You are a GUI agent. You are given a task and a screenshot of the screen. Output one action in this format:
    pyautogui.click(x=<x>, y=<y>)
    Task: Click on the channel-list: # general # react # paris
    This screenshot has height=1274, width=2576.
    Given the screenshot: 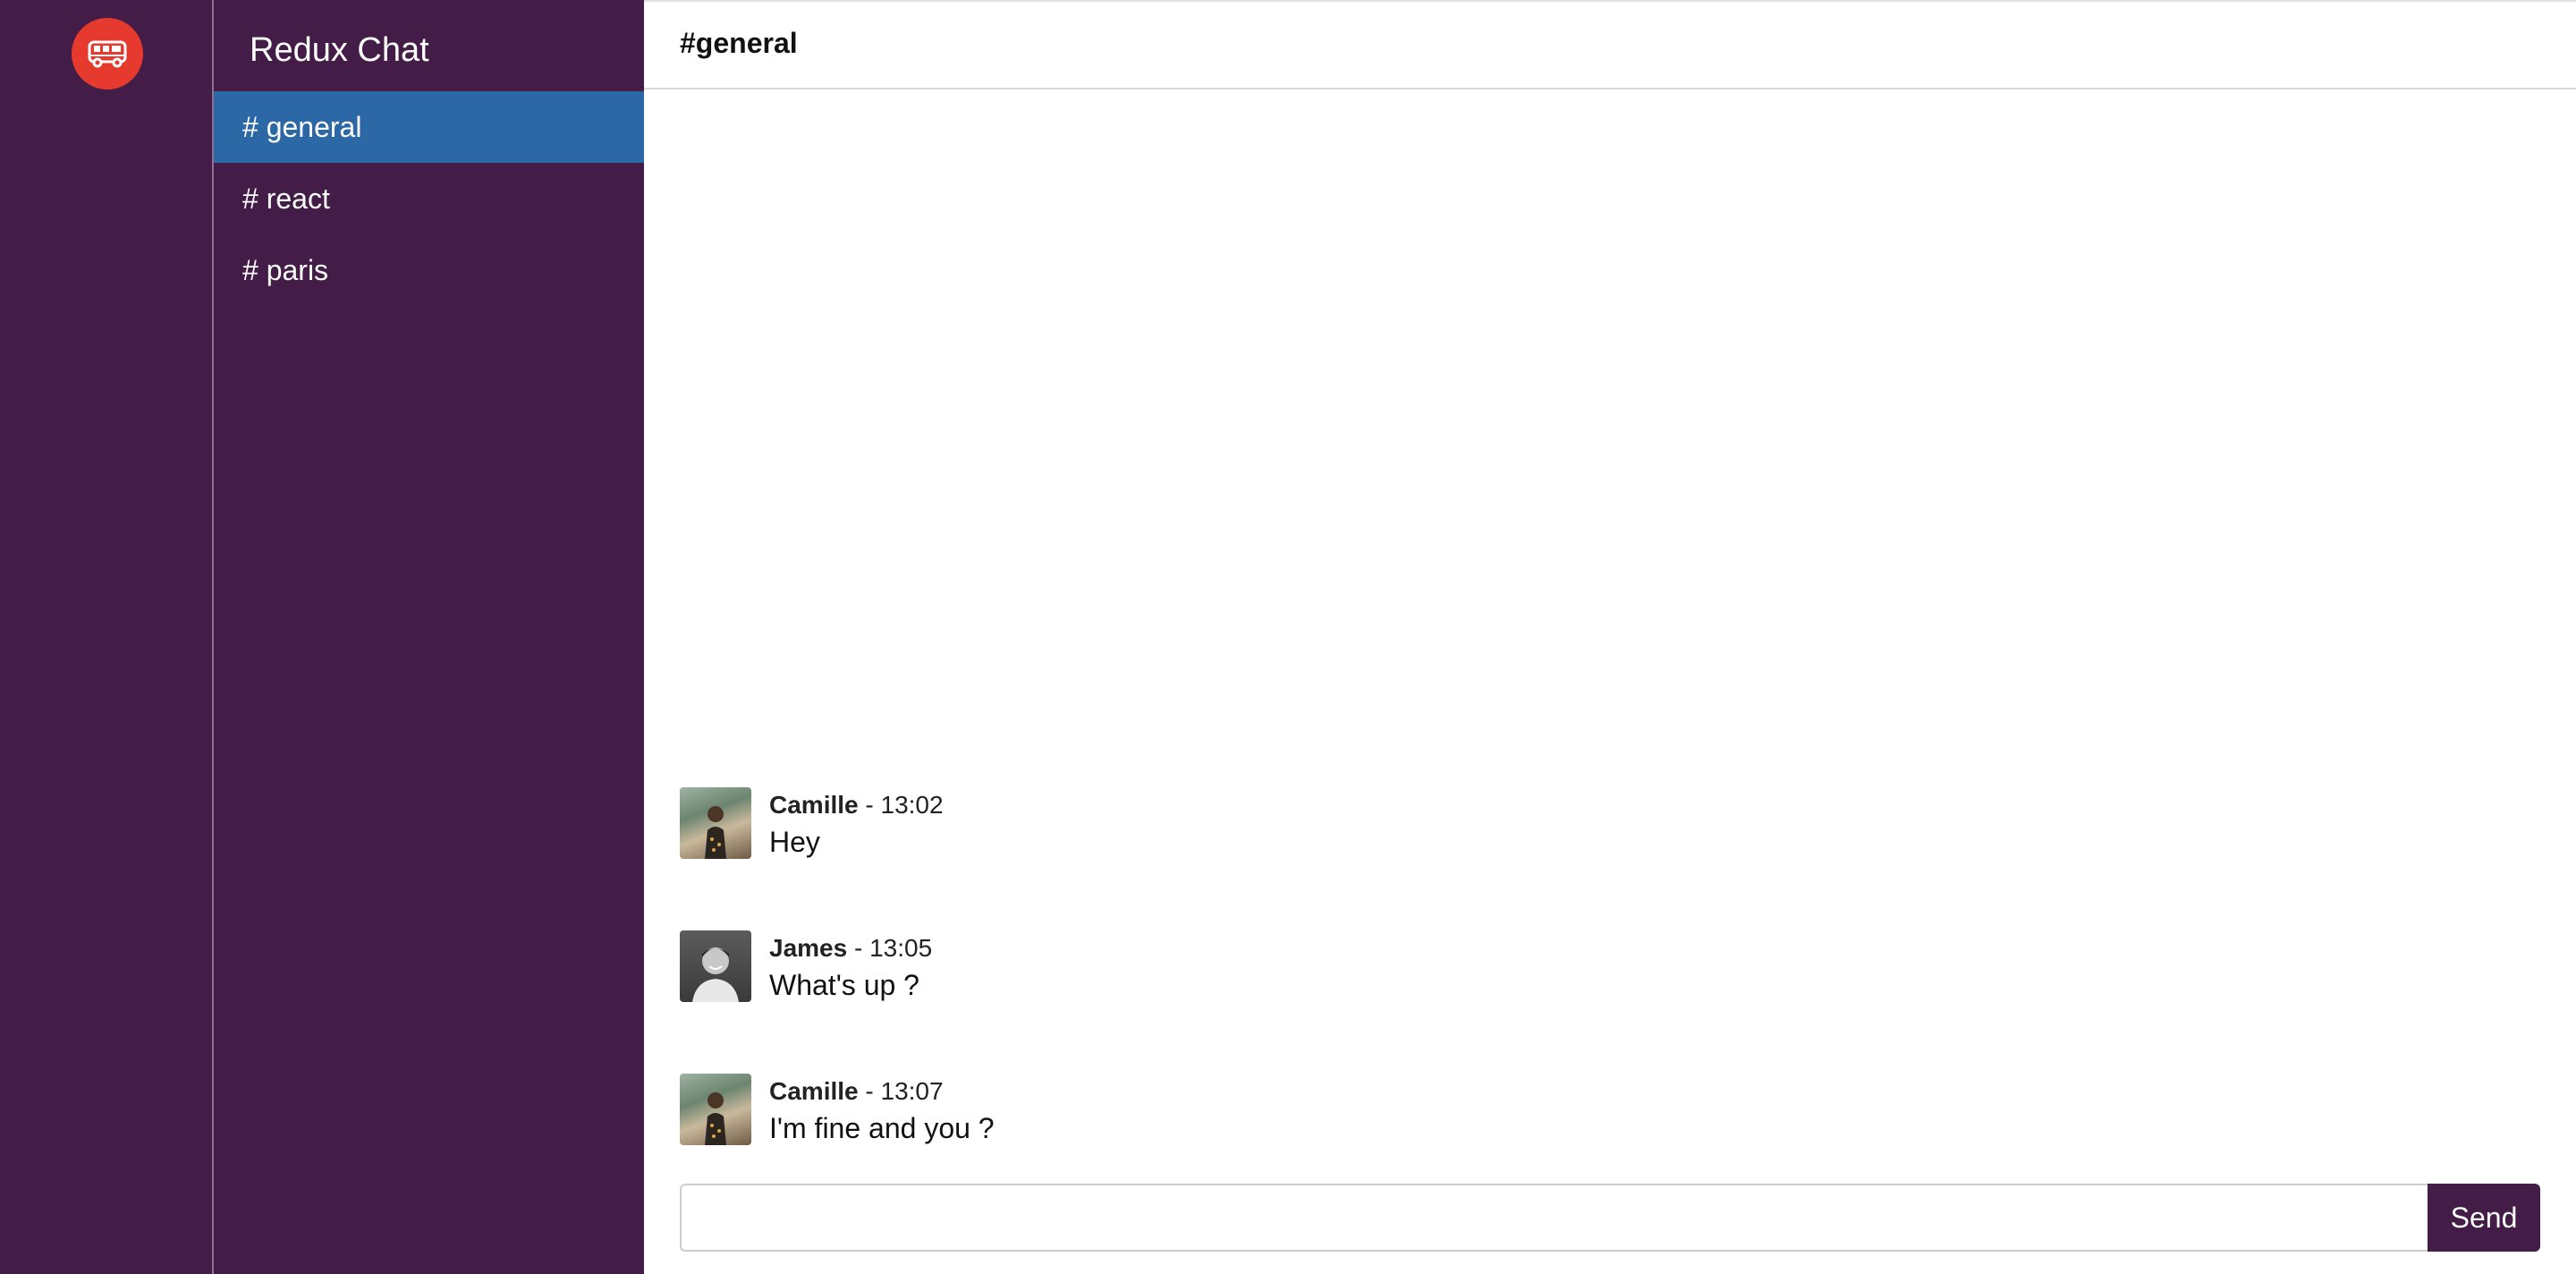 What is the action you would take?
    pyautogui.click(x=429, y=198)
    